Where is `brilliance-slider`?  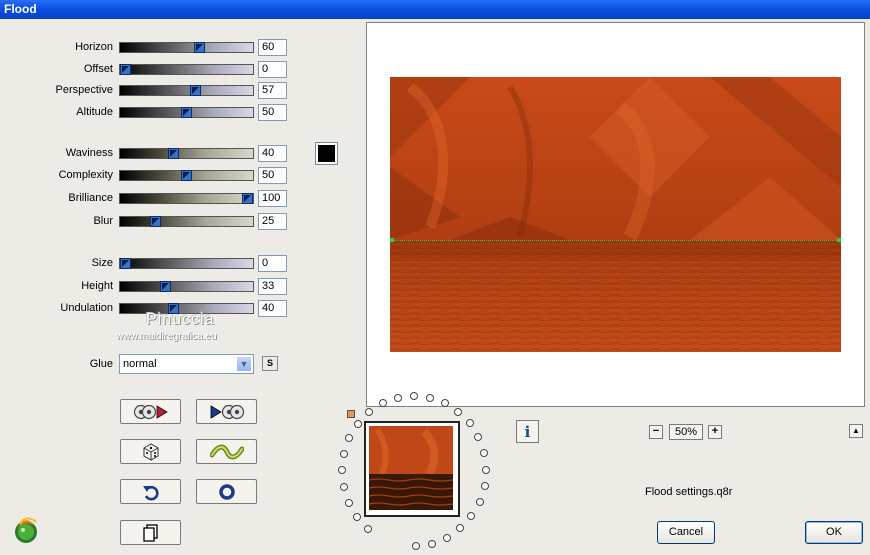
brilliance-slider is located at coordinates (186, 198).